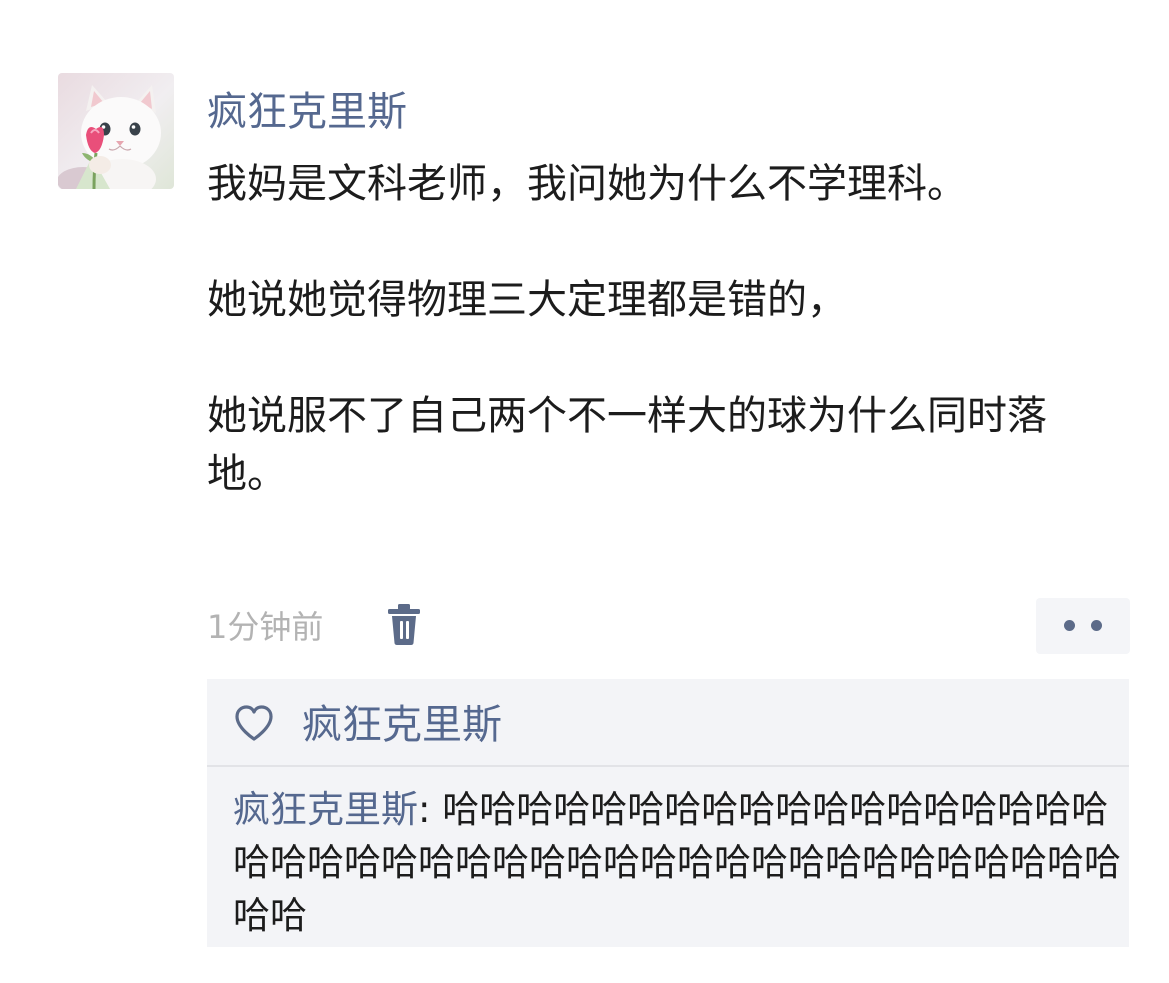 The height and width of the screenshot is (983, 1169). What do you see at coordinates (1083, 626) in the screenshot?
I see `more-options-button` at bounding box center [1083, 626].